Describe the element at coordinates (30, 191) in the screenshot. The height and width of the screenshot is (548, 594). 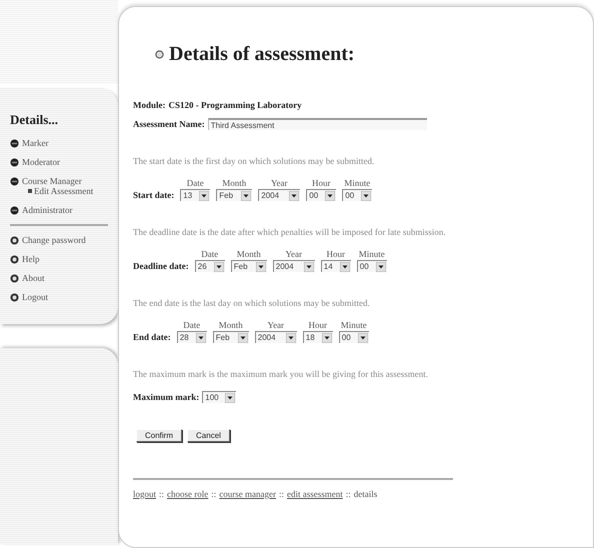
I see `square-bullet-icon` at that location.